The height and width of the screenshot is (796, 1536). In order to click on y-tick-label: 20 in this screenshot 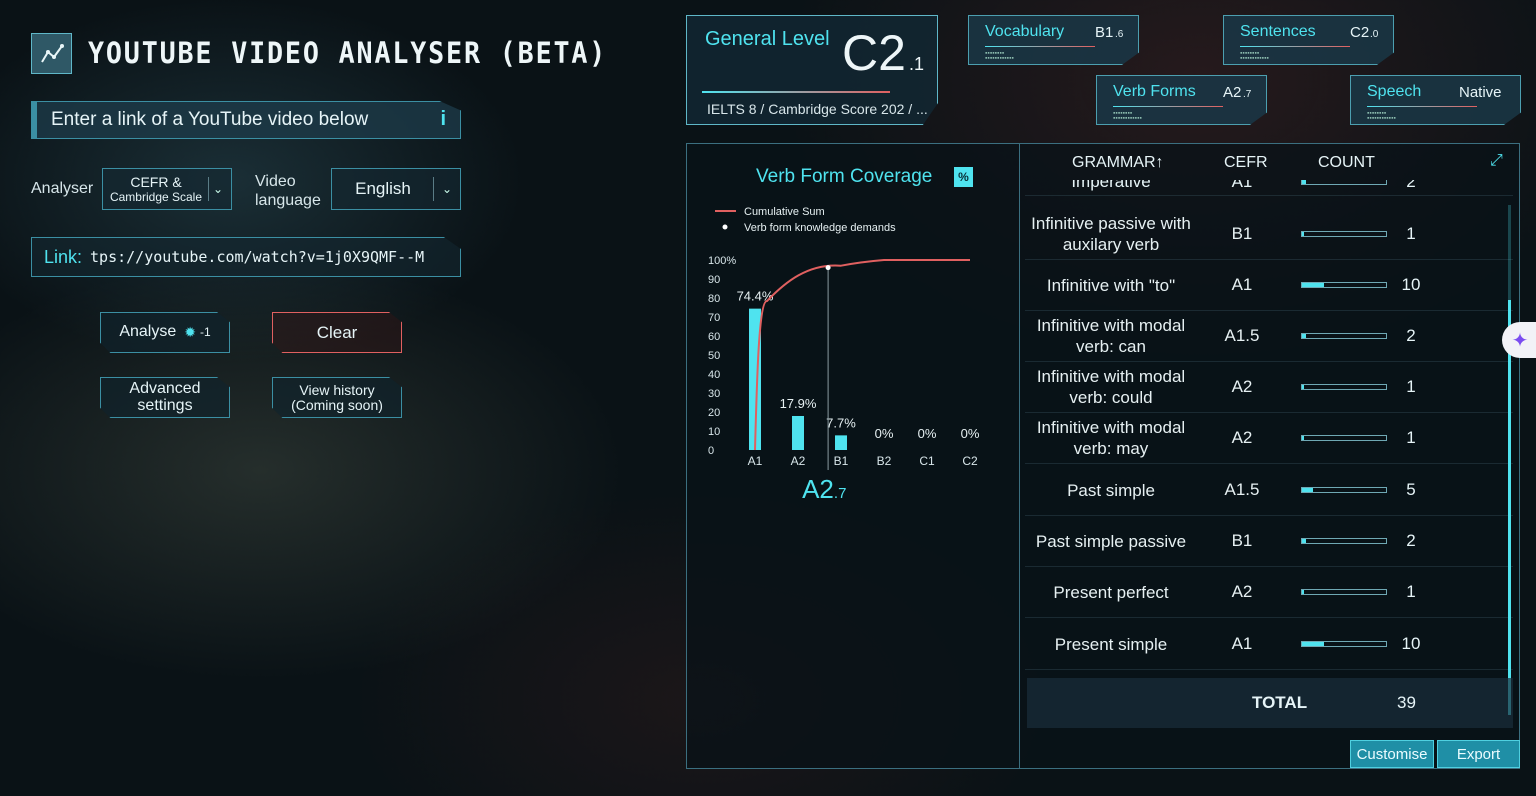, I will do `click(714, 413)`.